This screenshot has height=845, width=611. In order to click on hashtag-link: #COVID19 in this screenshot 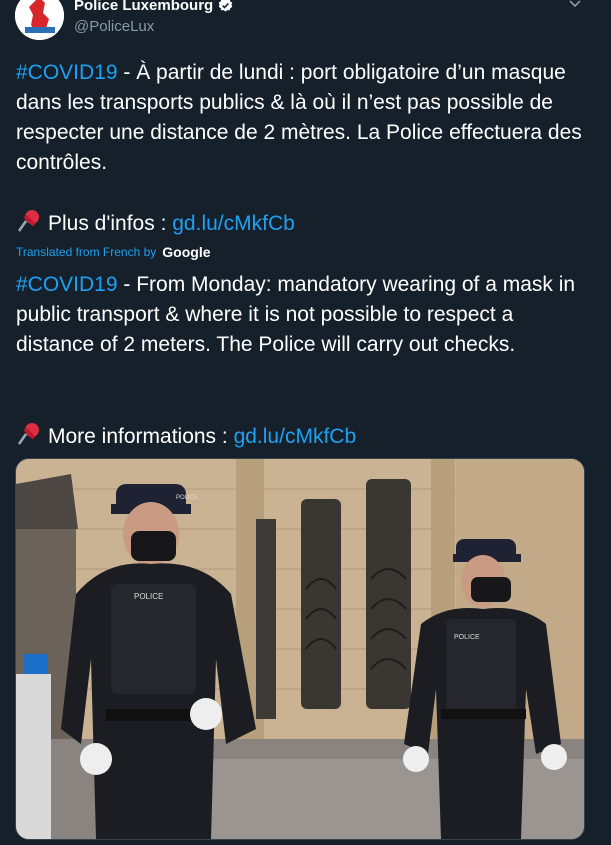, I will do `click(67, 72)`.